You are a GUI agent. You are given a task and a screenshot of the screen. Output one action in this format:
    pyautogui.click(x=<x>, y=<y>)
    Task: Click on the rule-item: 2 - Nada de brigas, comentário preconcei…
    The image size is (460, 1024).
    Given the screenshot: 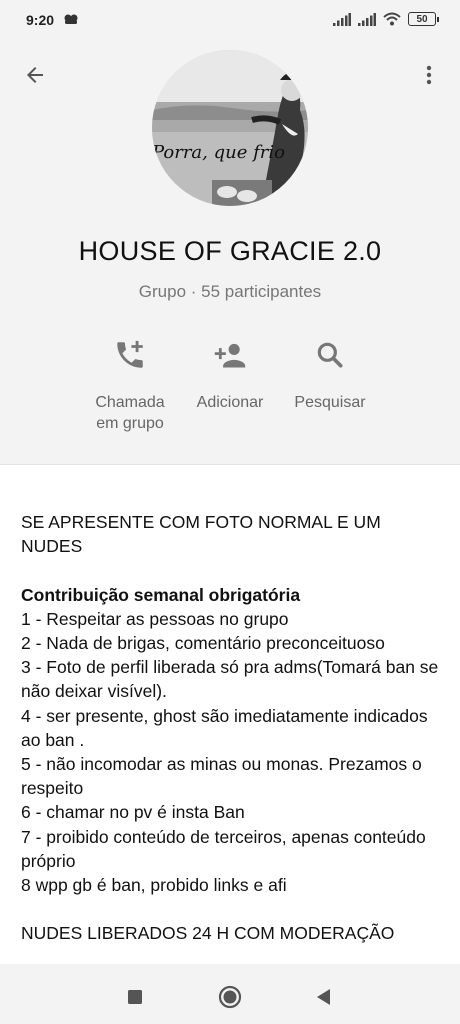 What is the action you would take?
    pyautogui.click(x=203, y=643)
    